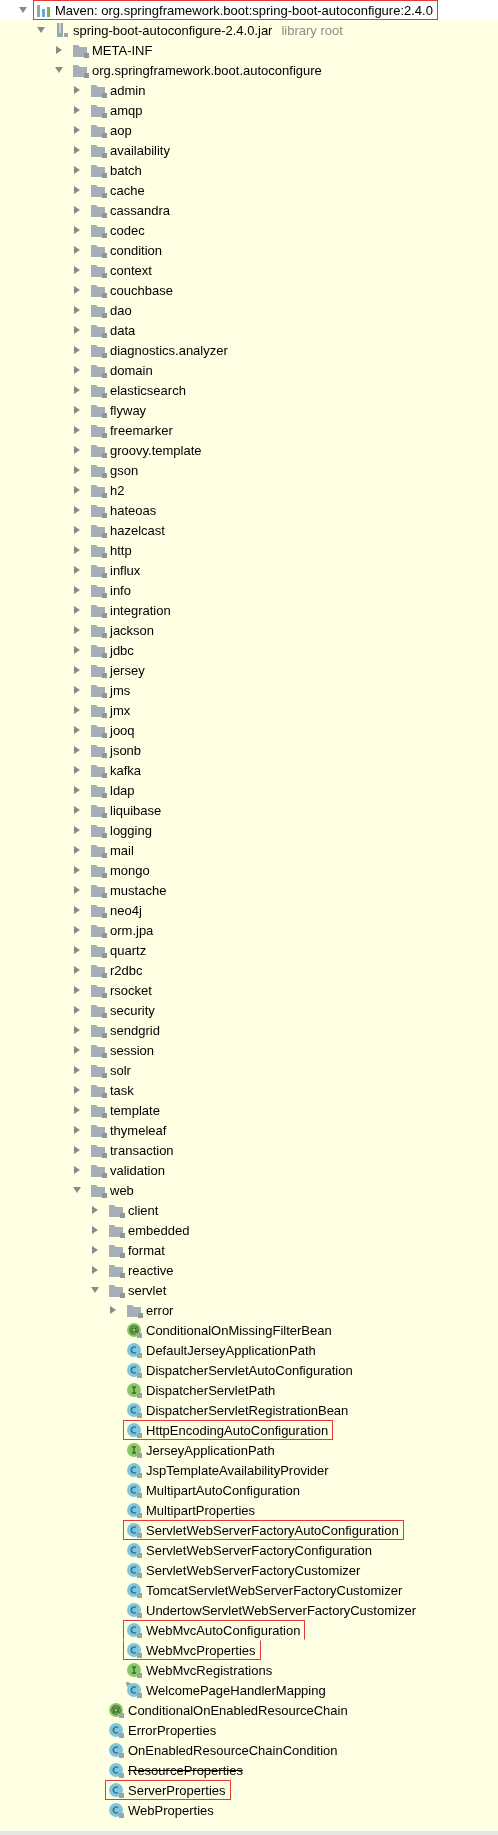 This screenshot has height=1835, width=498. I want to click on tree-item: dao, so click(121, 310).